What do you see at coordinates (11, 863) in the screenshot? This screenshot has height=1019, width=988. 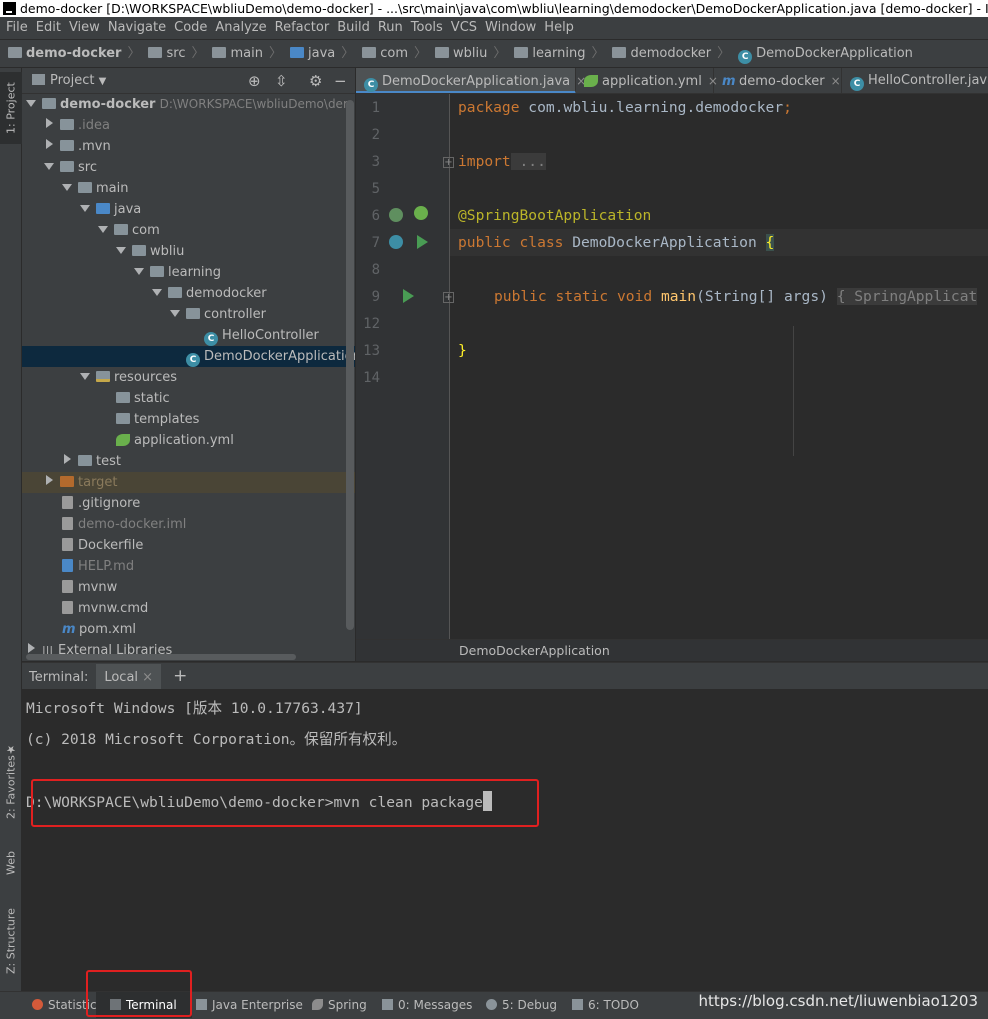 I see `web-tool-tab: Web` at bounding box center [11, 863].